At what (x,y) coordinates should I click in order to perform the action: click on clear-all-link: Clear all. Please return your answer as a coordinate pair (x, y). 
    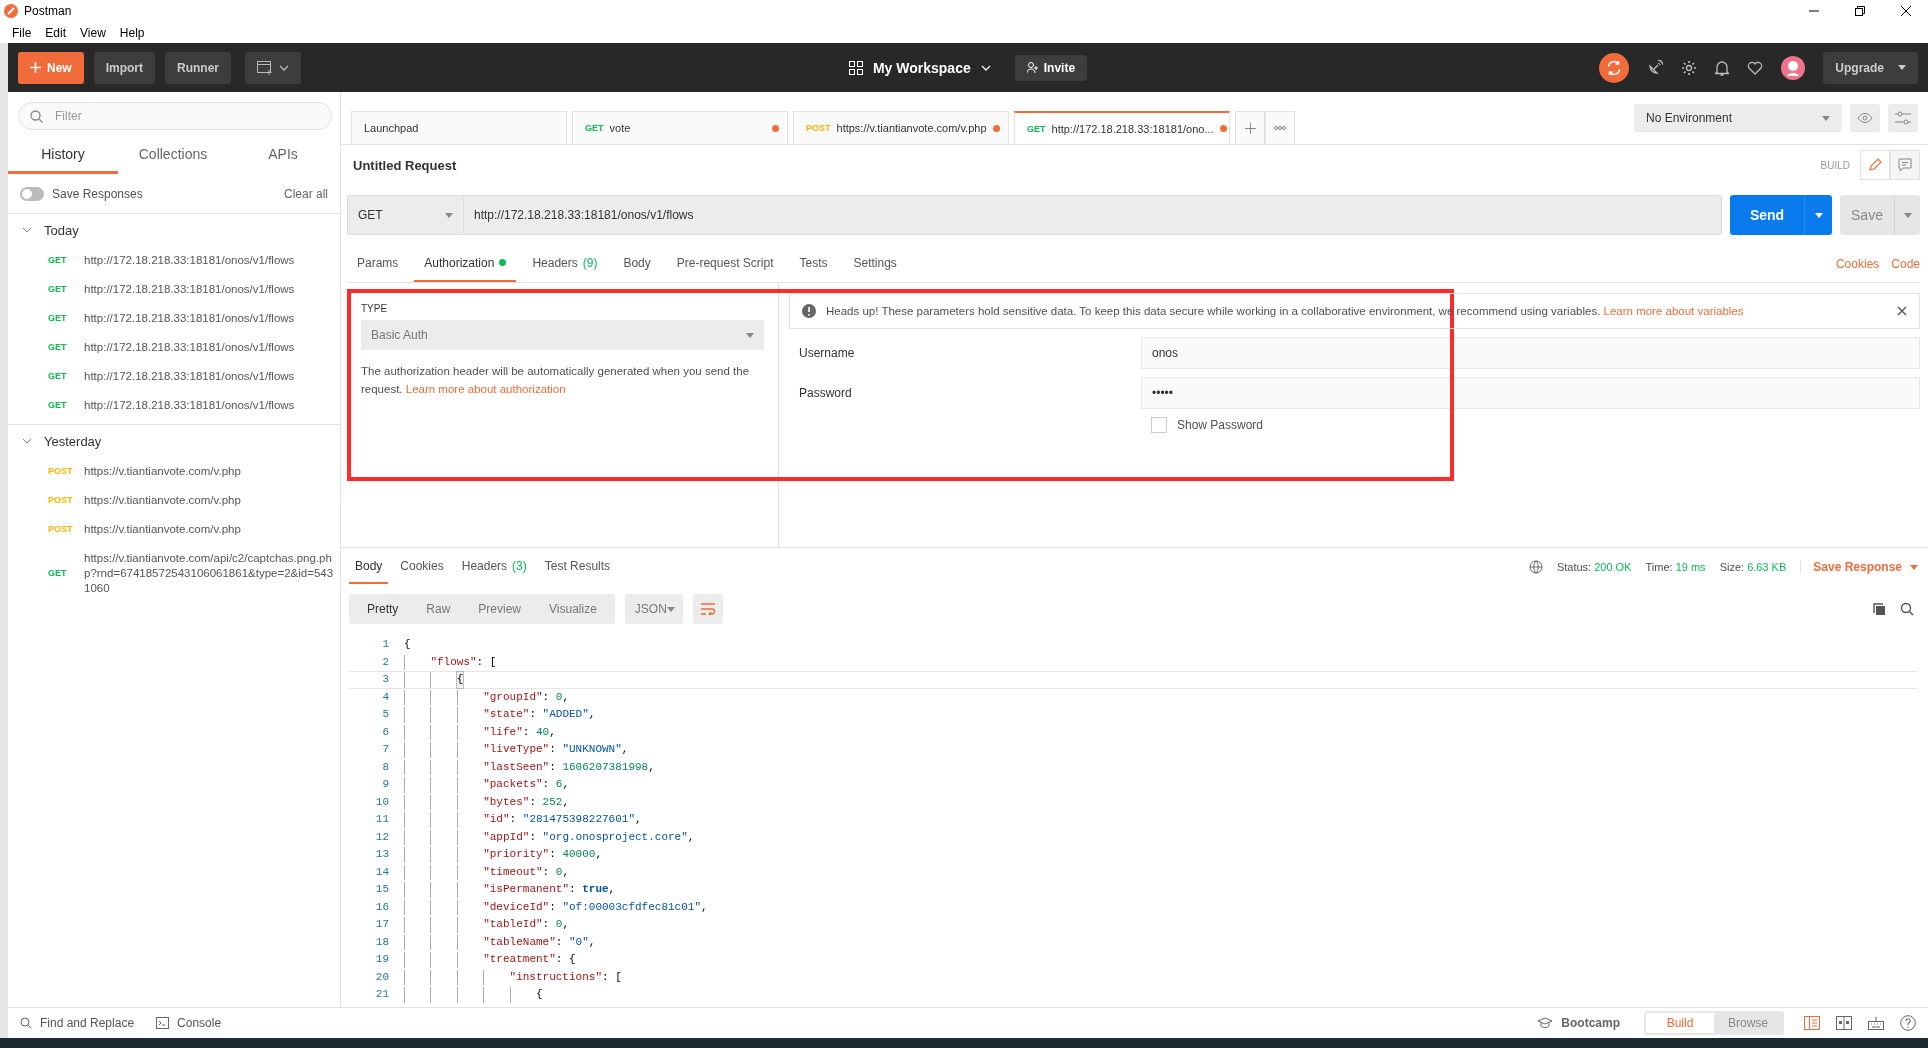
    Looking at the image, I should click on (306, 193).